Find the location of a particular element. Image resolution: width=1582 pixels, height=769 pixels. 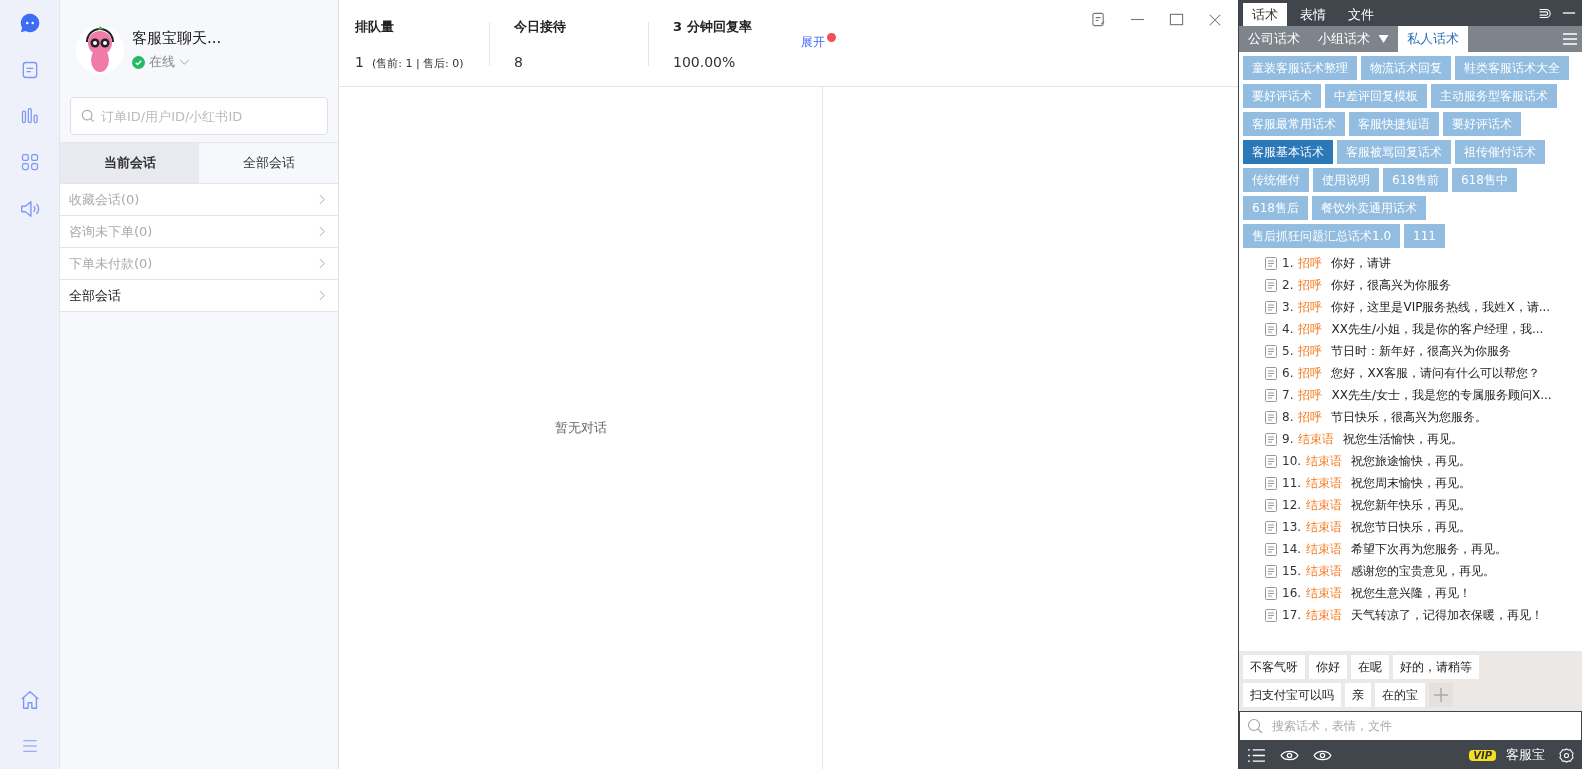

maximize-icon is located at coordinates (1176, 19).